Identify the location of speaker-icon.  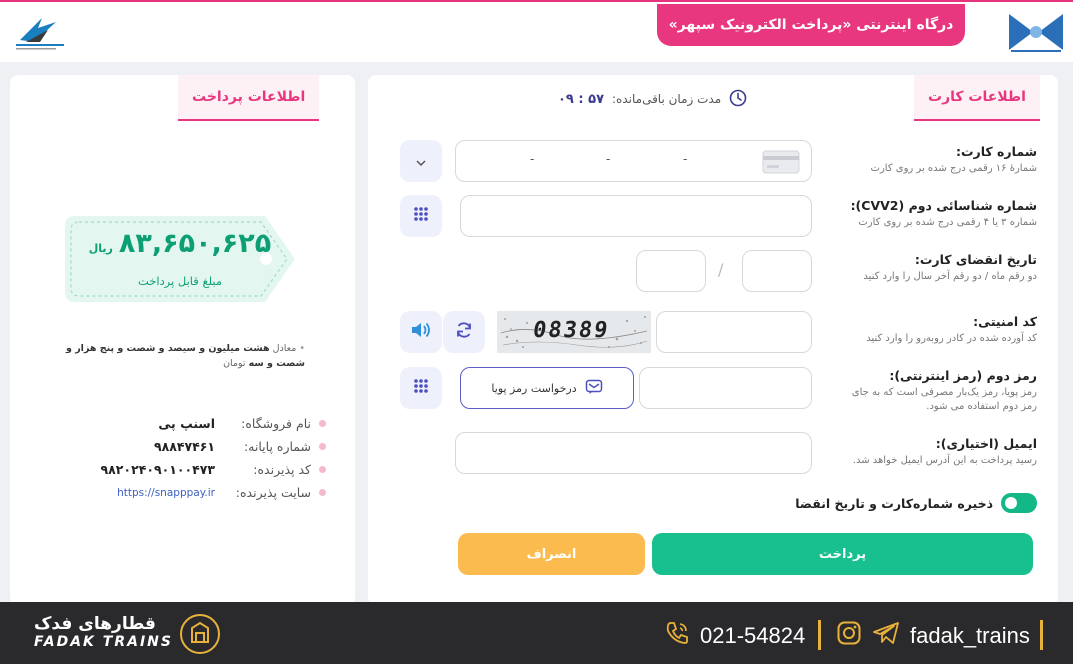
(421, 332).